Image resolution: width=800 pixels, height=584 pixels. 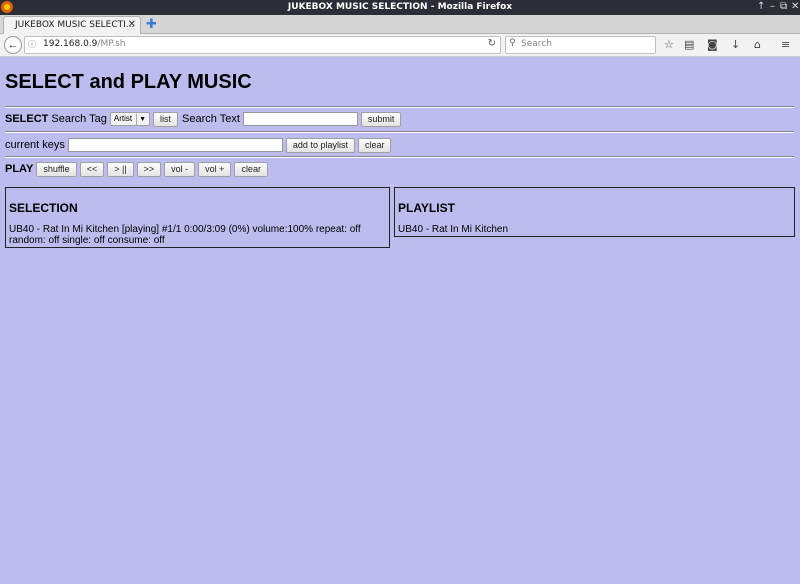 I want to click on close-tab-icon: ✕, so click(x=132, y=24).